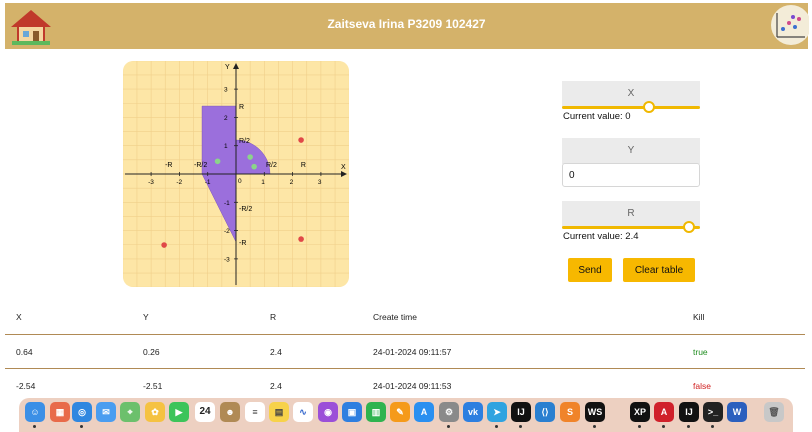 This screenshot has width=812, height=432. Describe the element at coordinates (60, 412) in the screenshot. I see `launchpad-icon: ▦` at that location.